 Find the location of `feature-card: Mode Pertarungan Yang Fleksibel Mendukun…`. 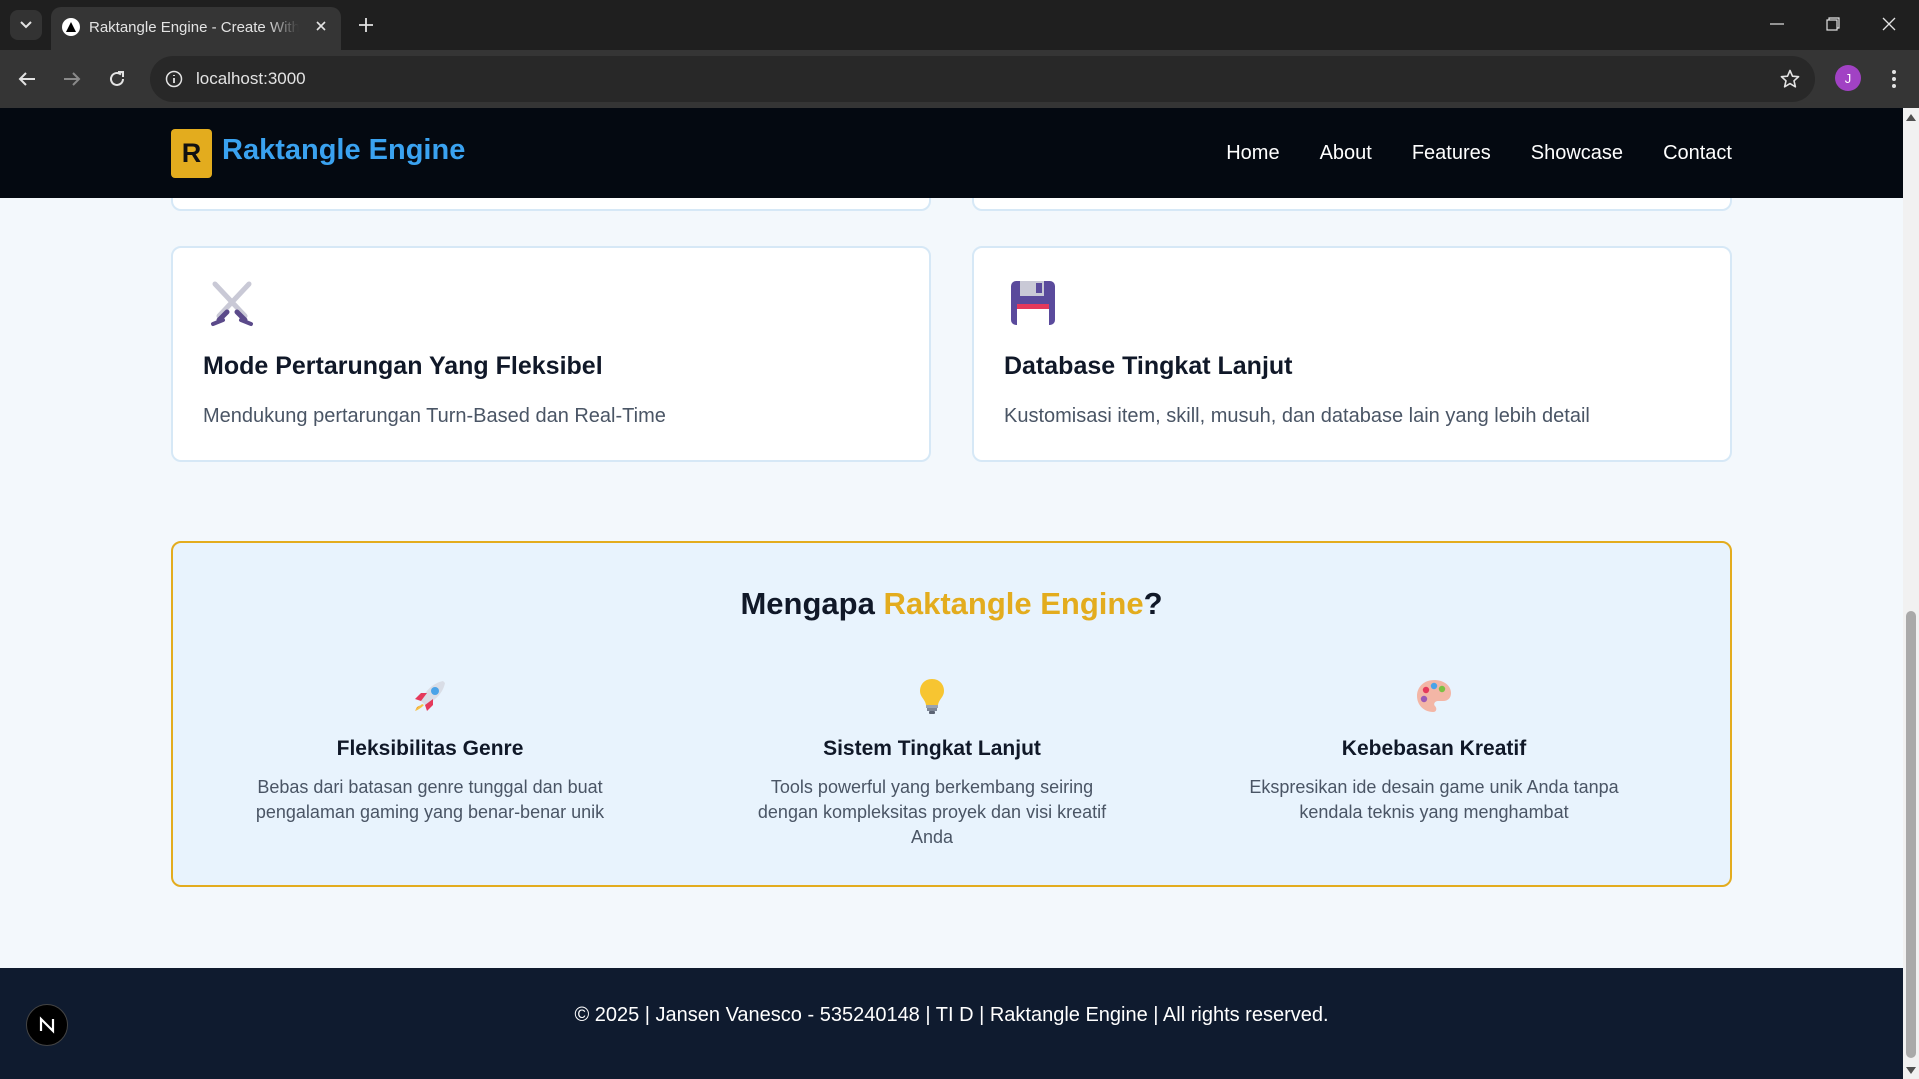

feature-card: Mode Pertarungan Yang Fleksibel Mendukun… is located at coordinates (551, 354).